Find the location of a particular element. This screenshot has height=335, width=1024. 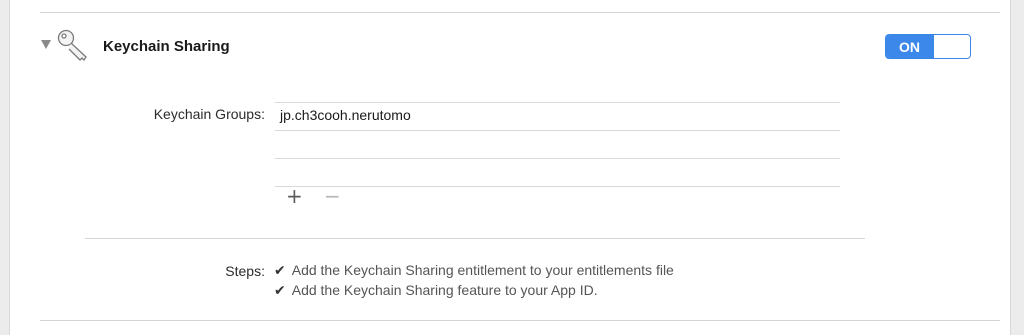

top-divider is located at coordinates (520, 12).